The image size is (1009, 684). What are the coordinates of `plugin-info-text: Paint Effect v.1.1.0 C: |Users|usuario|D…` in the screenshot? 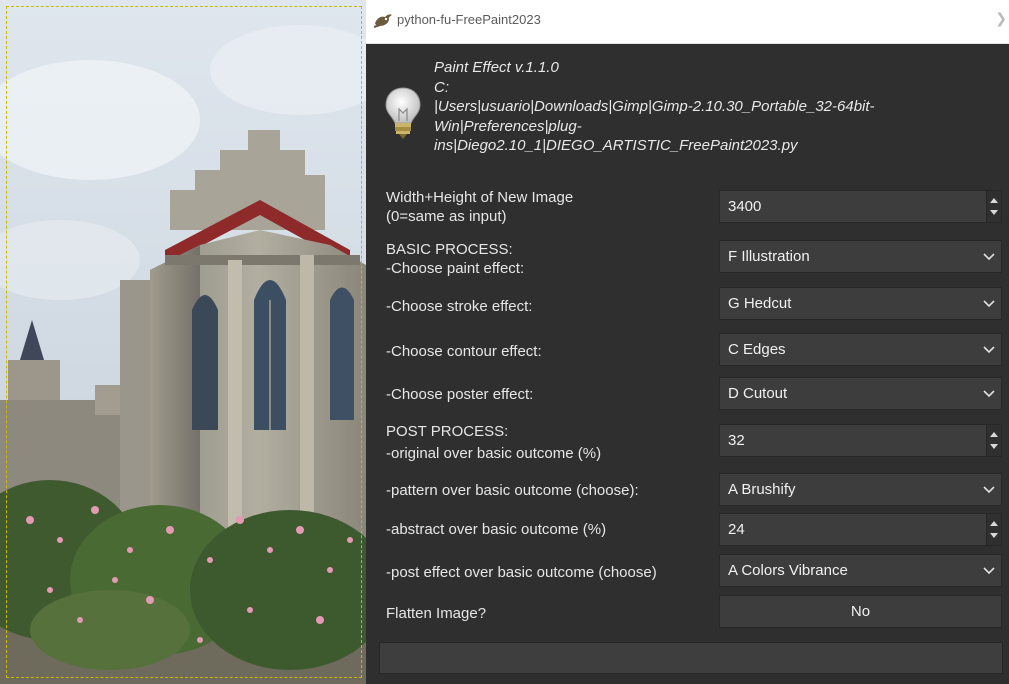 It's located at (714, 107).